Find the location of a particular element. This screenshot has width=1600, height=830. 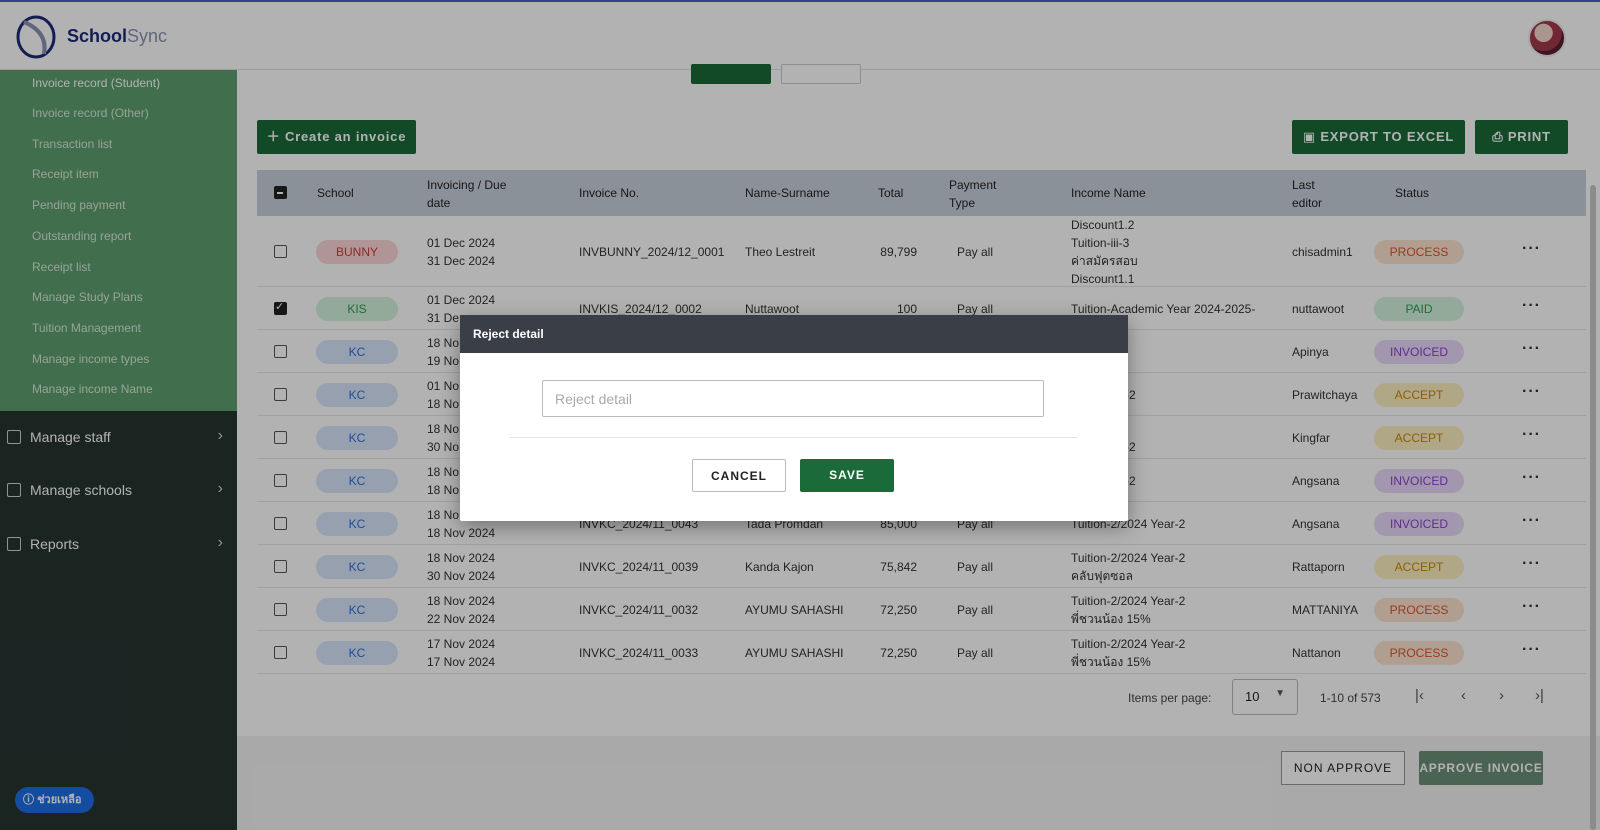

reject-detail-input is located at coordinates (793, 398).